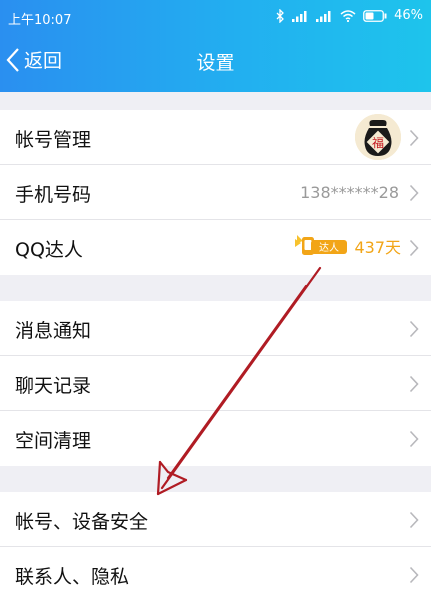  I want to click on row-label: 手机号码, so click(53, 195).